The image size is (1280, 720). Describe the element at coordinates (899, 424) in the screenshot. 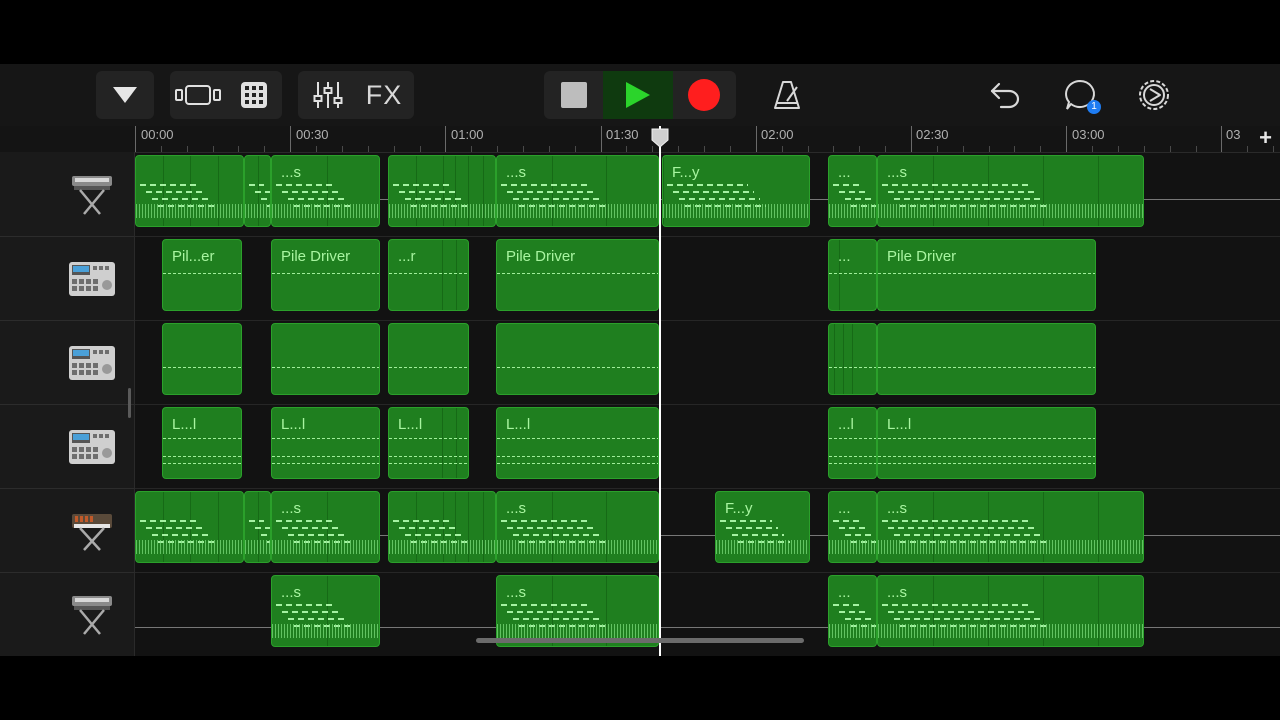

I see `region-name: L...l` at that location.